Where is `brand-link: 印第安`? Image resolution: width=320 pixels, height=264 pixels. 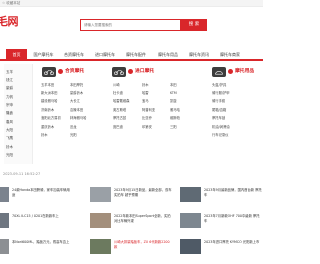 brand-link: 印第安 is located at coordinates (147, 127).